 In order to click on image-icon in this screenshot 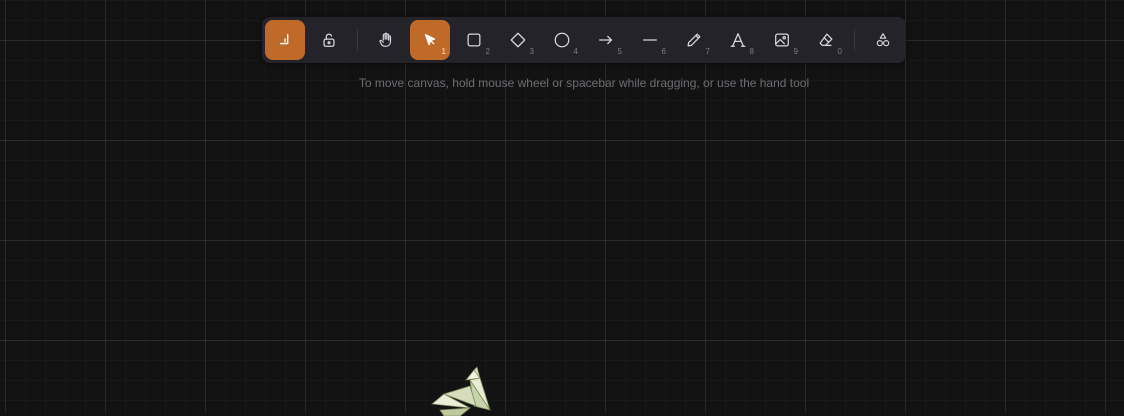, I will do `click(782, 40)`.